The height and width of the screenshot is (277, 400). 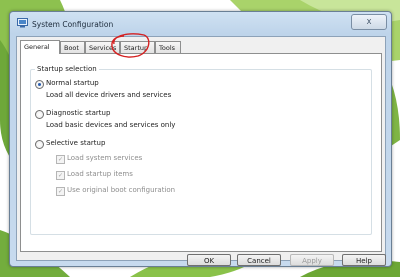 What do you see at coordinates (72, 83) in the screenshot?
I see `normal-startup-label: Normal startup` at bounding box center [72, 83].